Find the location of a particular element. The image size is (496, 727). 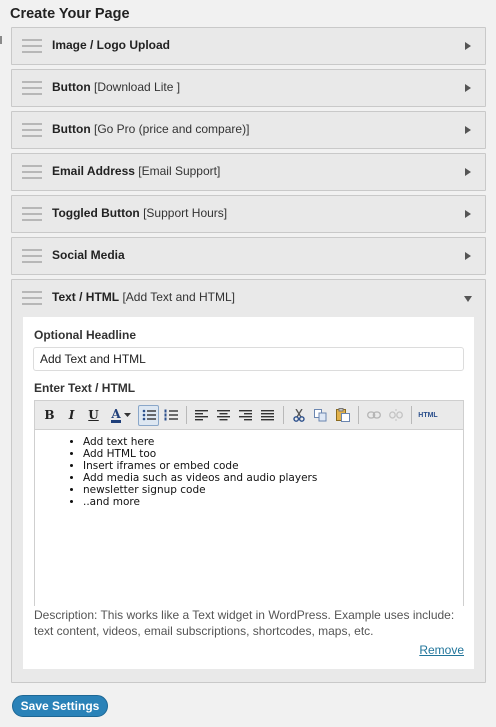

align-justify-button is located at coordinates (267, 415).